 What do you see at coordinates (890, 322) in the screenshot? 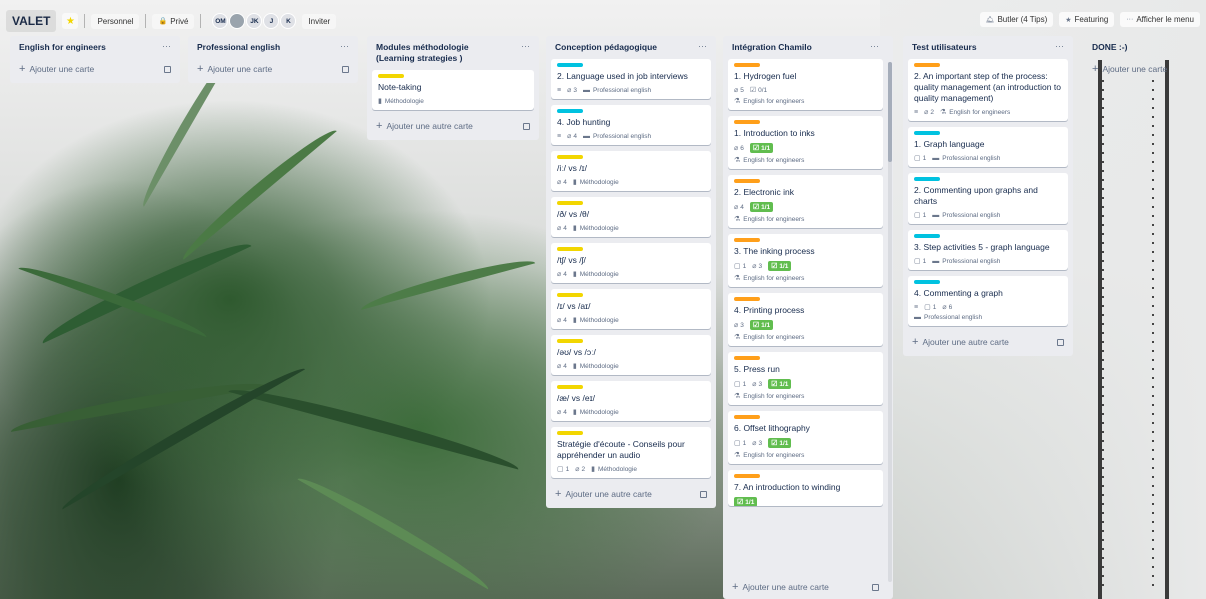
I see `list-scrollbar` at bounding box center [890, 322].